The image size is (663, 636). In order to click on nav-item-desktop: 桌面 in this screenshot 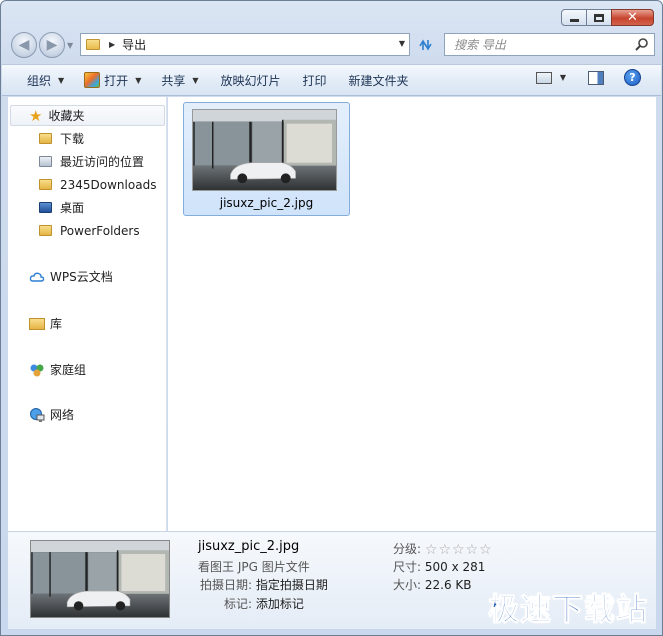, I will do `click(61, 207)`.